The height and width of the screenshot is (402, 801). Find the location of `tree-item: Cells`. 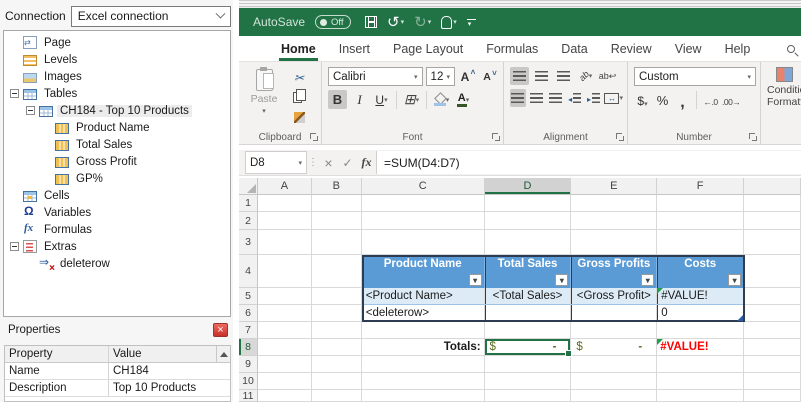

tree-item: Cells is located at coordinates (117, 195).